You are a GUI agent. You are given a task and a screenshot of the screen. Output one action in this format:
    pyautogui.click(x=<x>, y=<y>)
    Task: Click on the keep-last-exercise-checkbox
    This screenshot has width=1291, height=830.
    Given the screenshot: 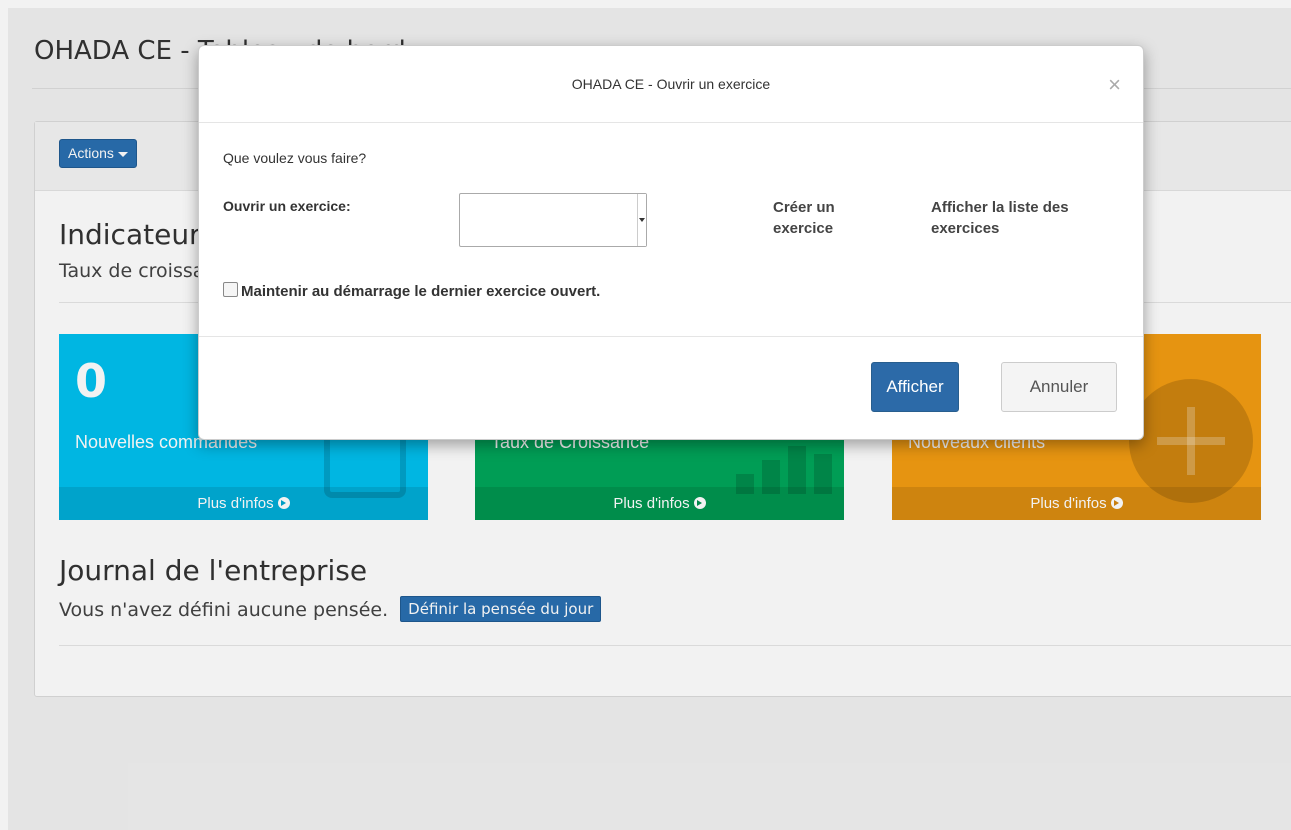 What is the action you would take?
    pyautogui.click(x=230, y=289)
    